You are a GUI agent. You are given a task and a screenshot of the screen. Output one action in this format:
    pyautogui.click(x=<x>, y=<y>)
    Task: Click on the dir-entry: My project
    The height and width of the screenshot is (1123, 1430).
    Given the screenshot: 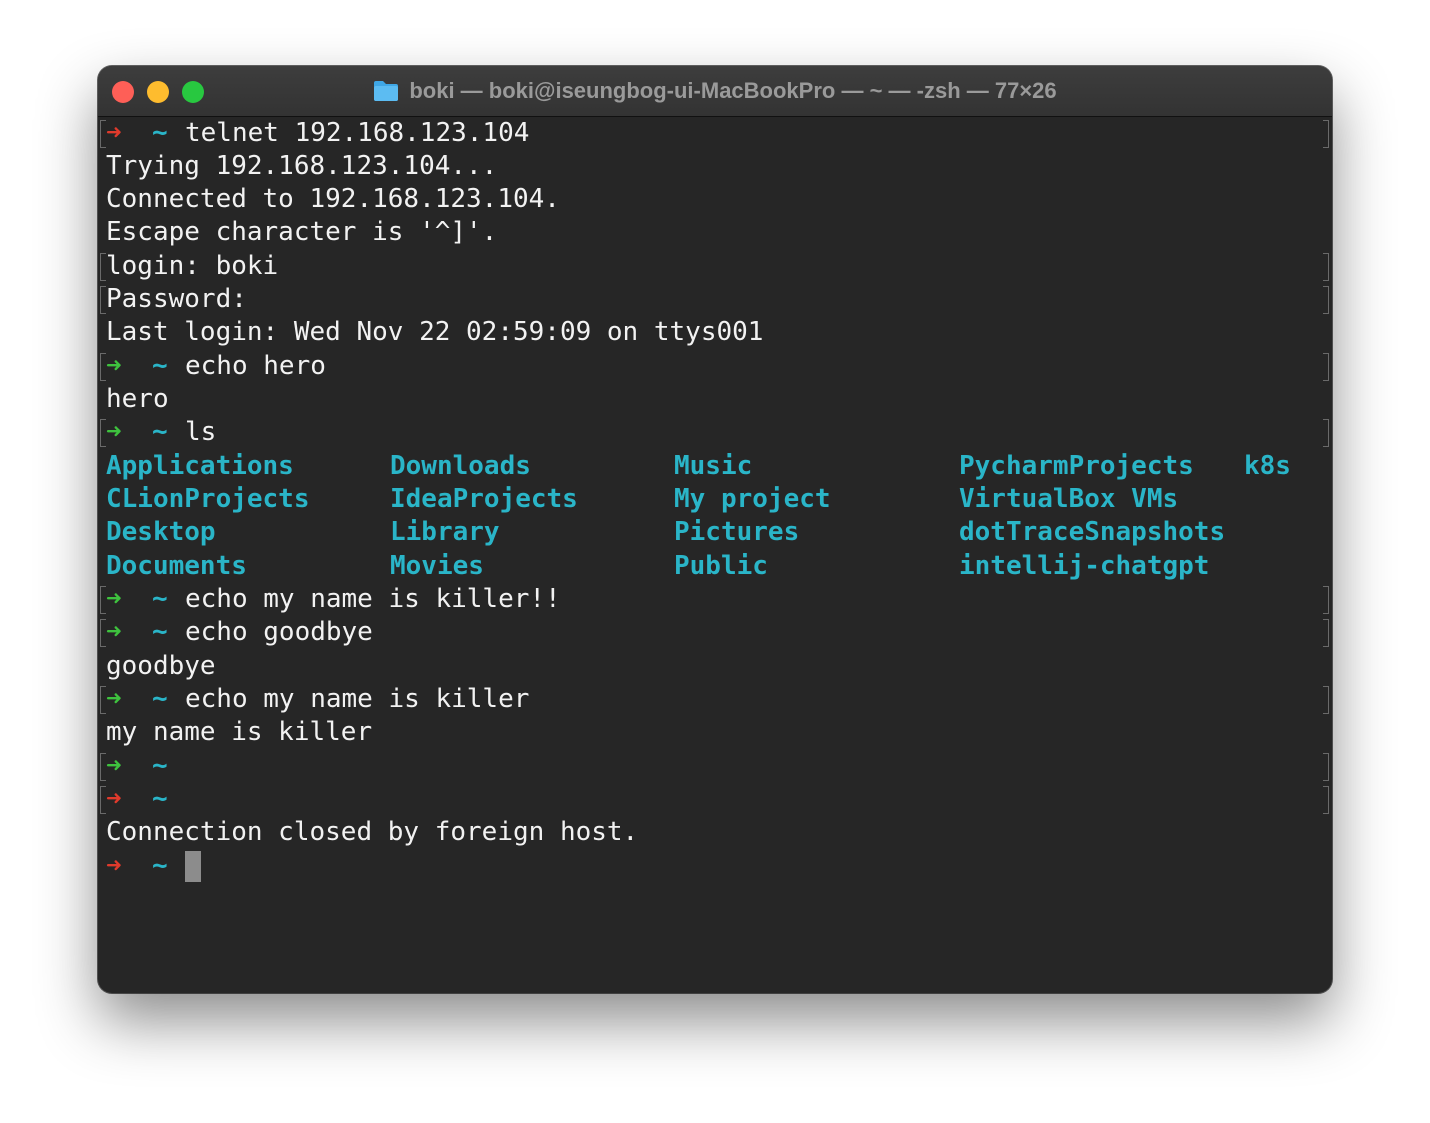 What is the action you would take?
    pyautogui.click(x=752, y=499)
    